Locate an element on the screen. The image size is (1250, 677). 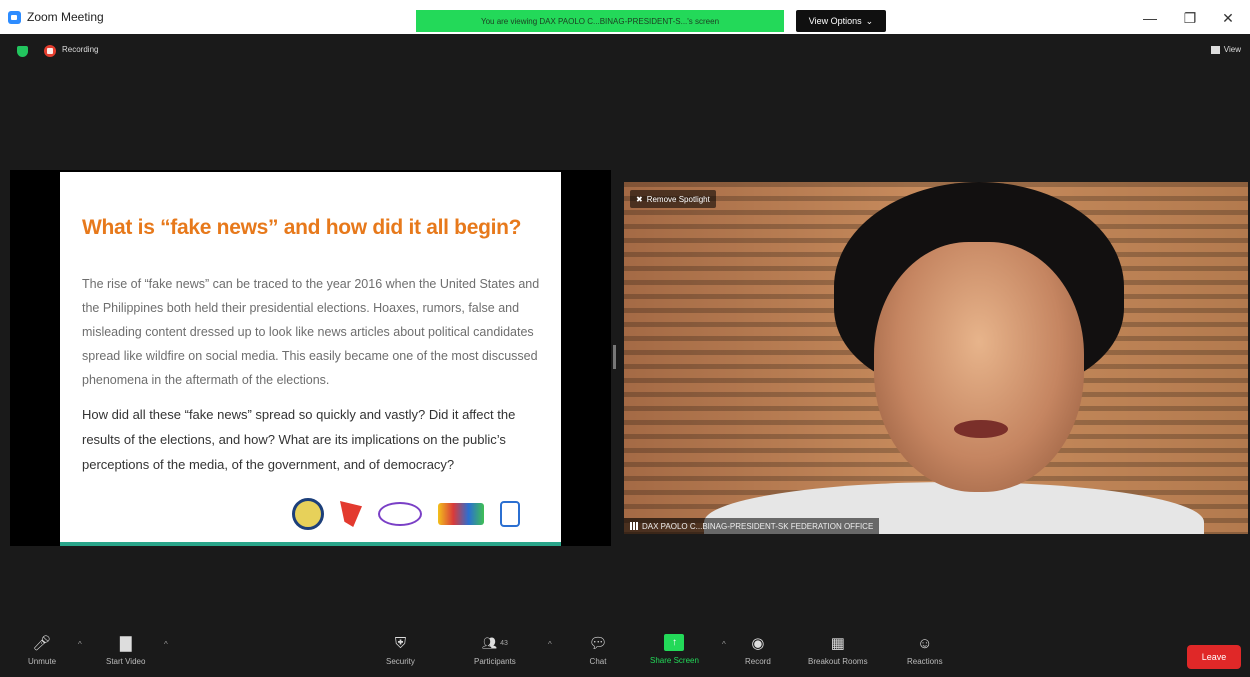
slide-logos is located at coordinates (406, 514).